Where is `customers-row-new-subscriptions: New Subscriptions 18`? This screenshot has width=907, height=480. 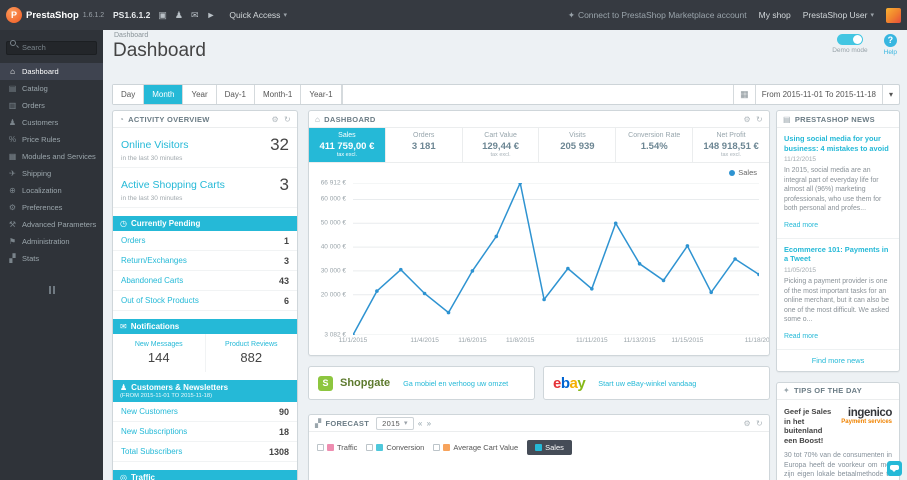
customers-row-new-subscriptions: New Subscriptions 18 is located at coordinates (205, 432).